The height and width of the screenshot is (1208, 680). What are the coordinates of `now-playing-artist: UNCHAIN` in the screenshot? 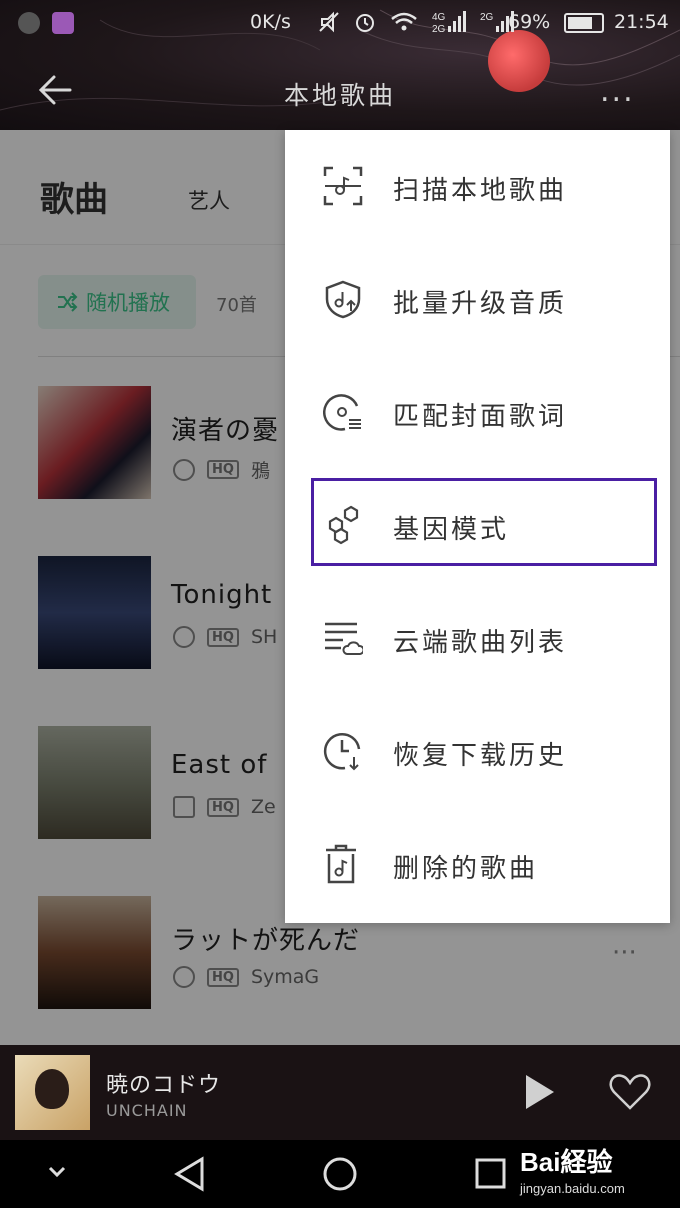 It's located at (147, 1110).